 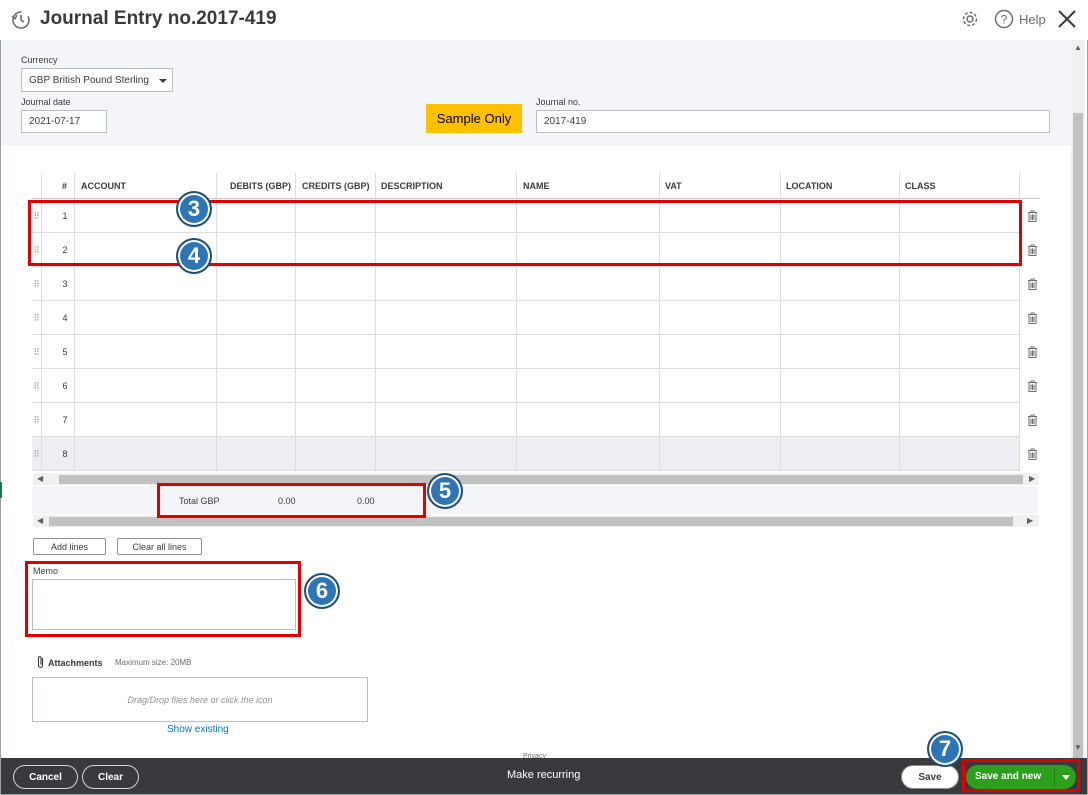 What do you see at coordinates (930, 777) in the screenshot?
I see `save-button: Save` at bounding box center [930, 777].